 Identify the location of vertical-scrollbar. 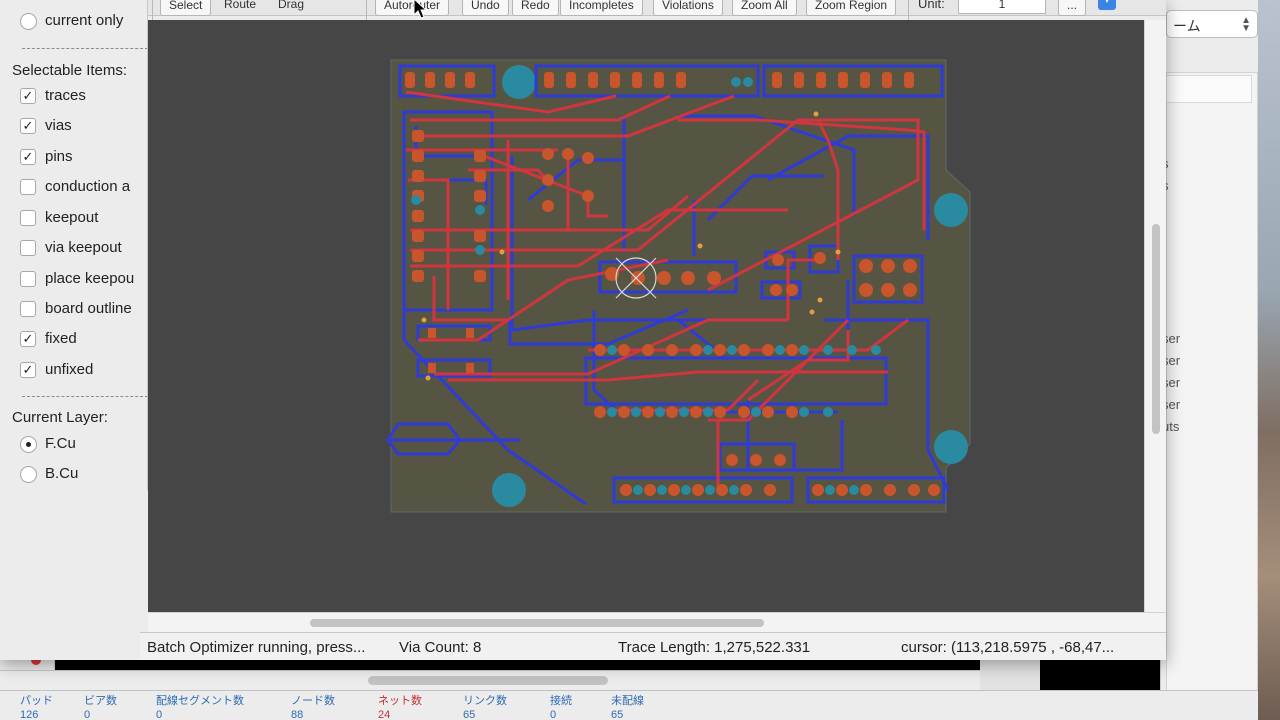
(1155, 316).